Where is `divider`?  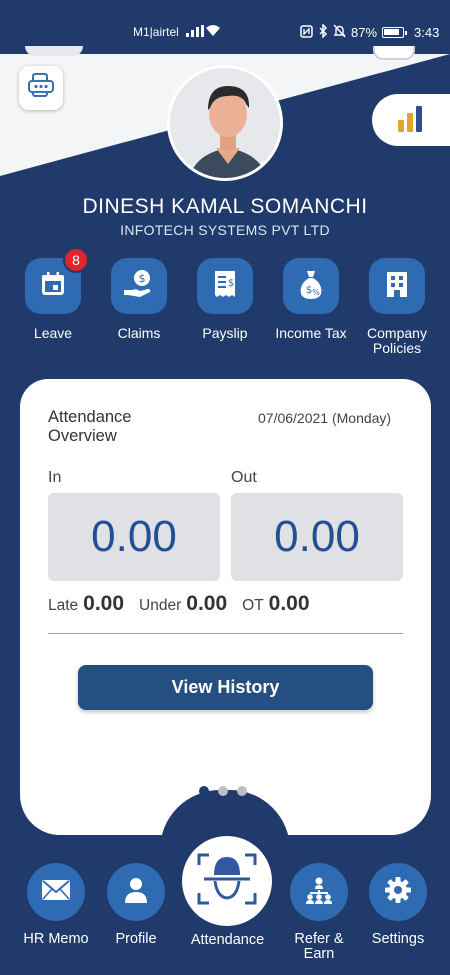
divider is located at coordinates (225, 633).